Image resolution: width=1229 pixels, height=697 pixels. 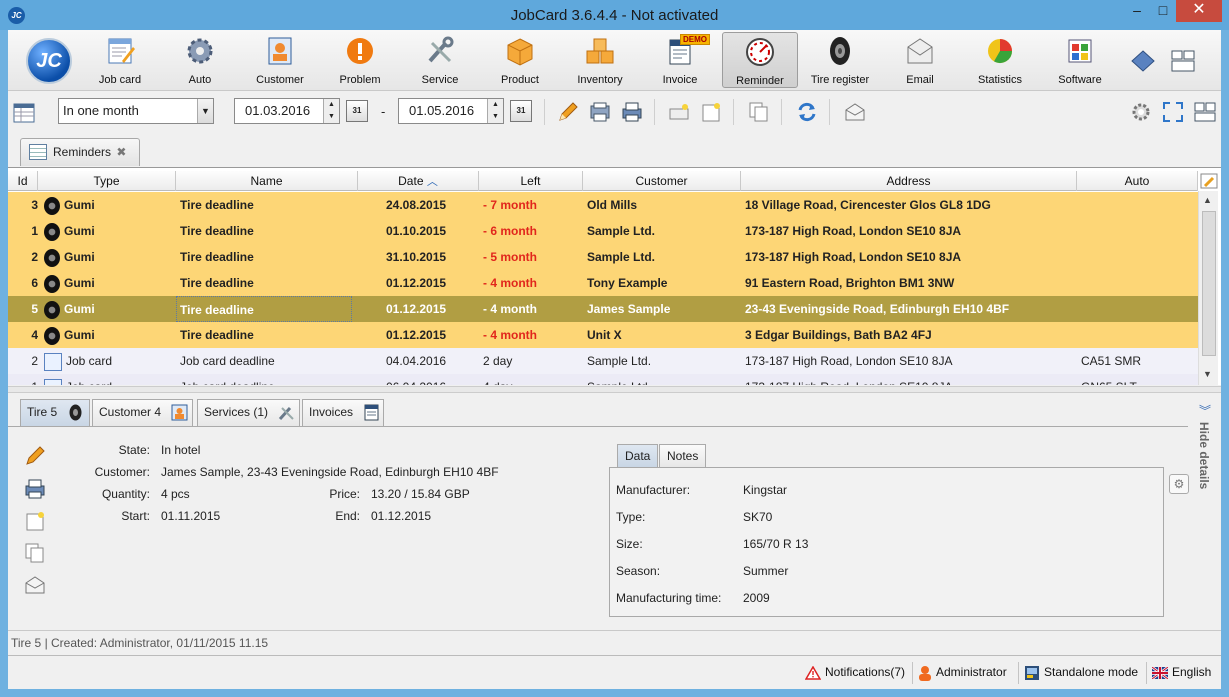 I want to click on settings-gear-icon, so click(x=1141, y=112).